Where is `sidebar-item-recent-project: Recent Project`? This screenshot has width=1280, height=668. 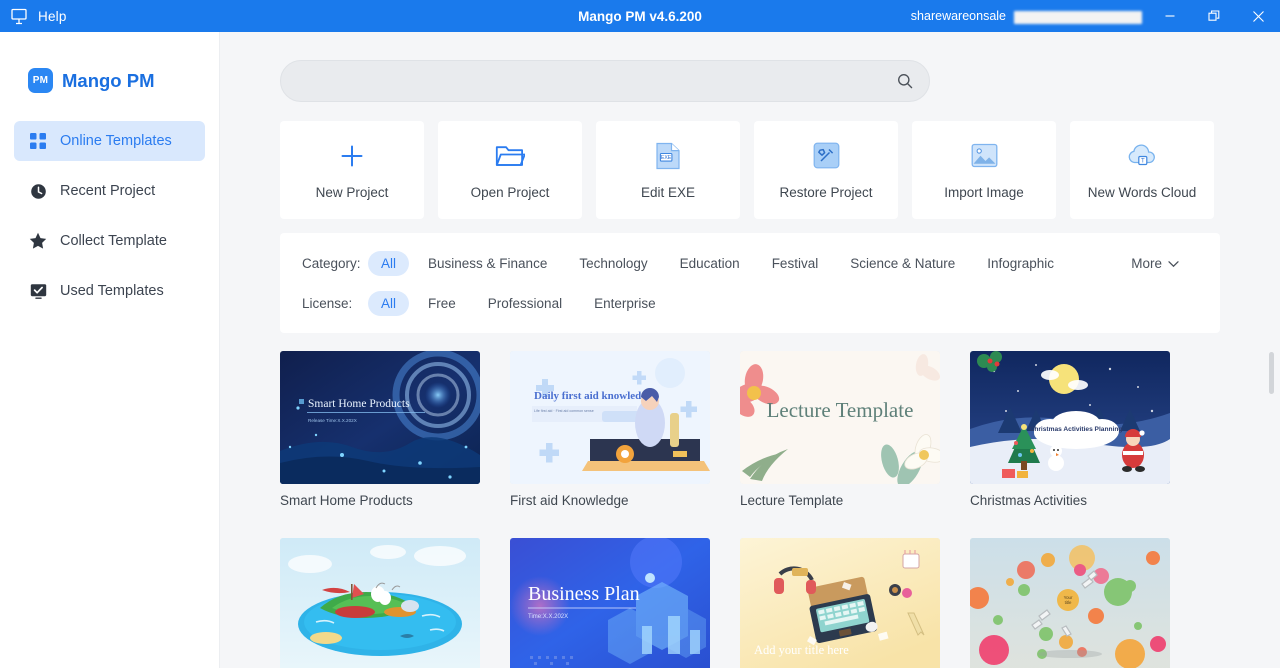
sidebar-item-recent-project: Recent Project is located at coordinates (109, 191).